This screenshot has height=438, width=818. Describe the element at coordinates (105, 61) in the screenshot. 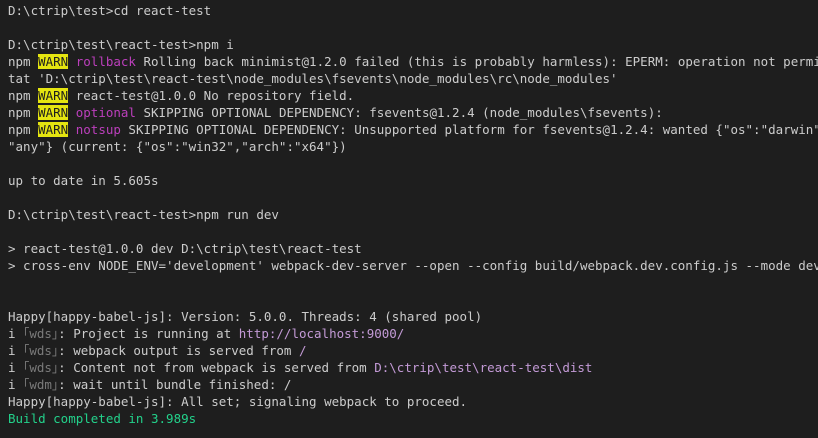

I see `warn-category: rollback` at that location.